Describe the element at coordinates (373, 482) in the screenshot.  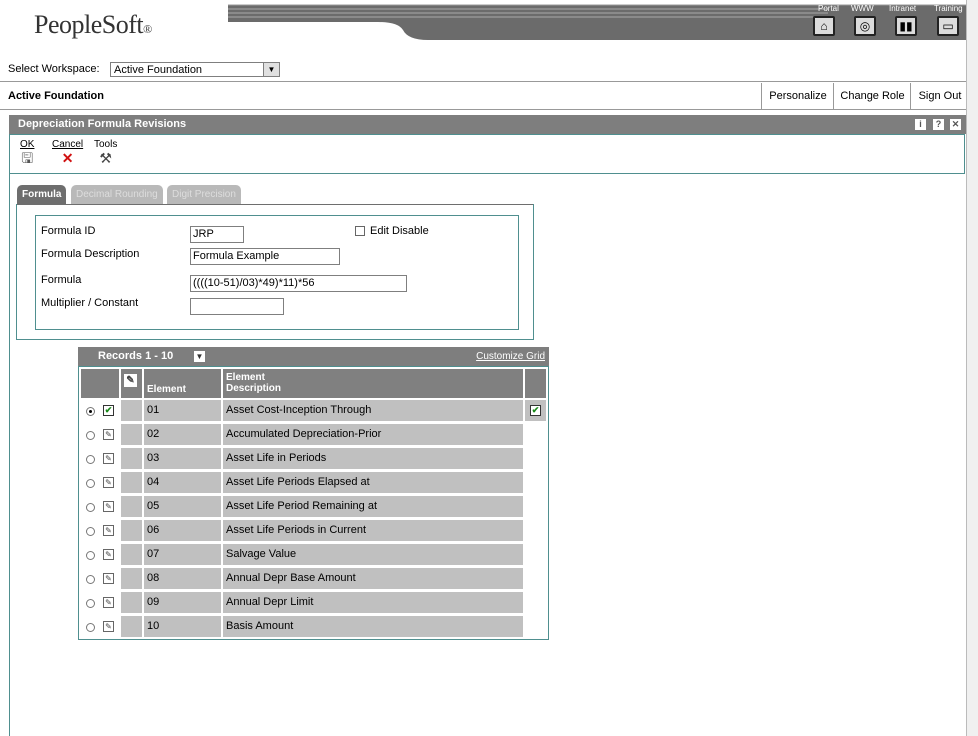
I see `row-description-cell: Asset Life Periods Elapsed at` at that location.